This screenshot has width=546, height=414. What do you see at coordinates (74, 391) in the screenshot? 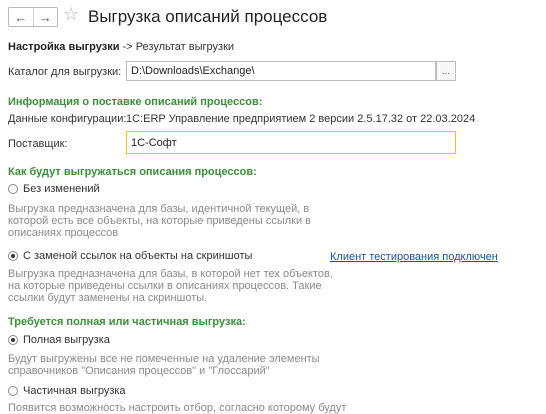
I see `radio-partial-label: Частичная выгрузка` at bounding box center [74, 391].